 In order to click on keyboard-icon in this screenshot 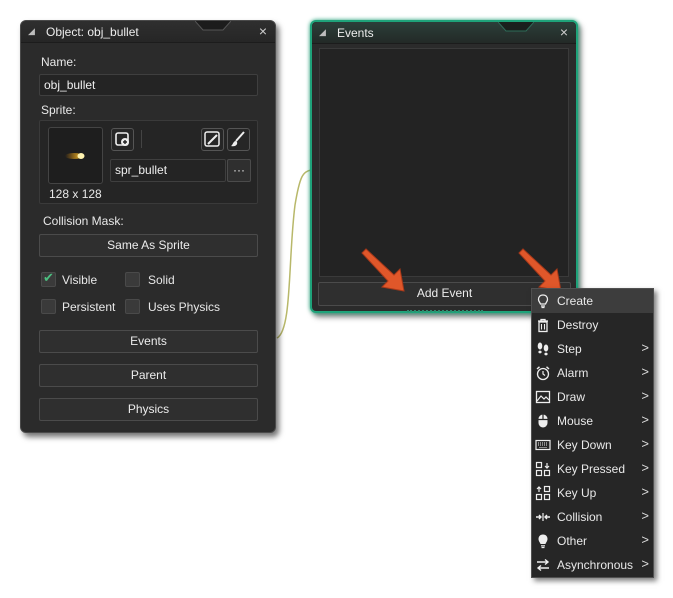, I will do `click(543, 445)`.